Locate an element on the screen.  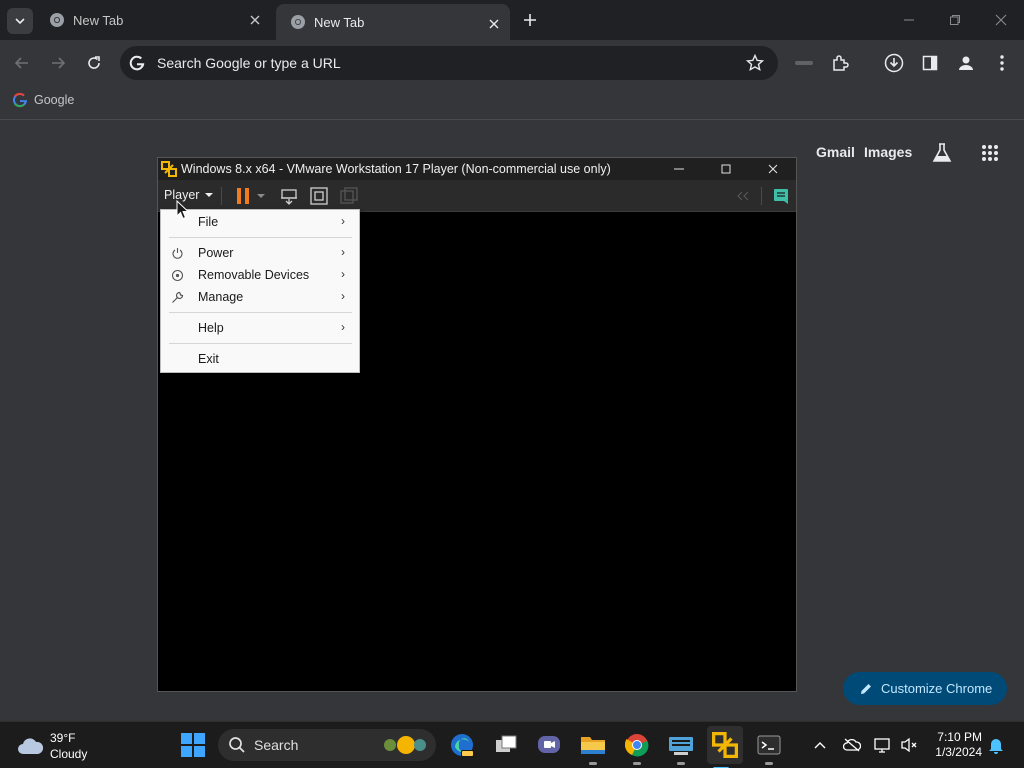
task-view-app is located at coordinates (506, 745).